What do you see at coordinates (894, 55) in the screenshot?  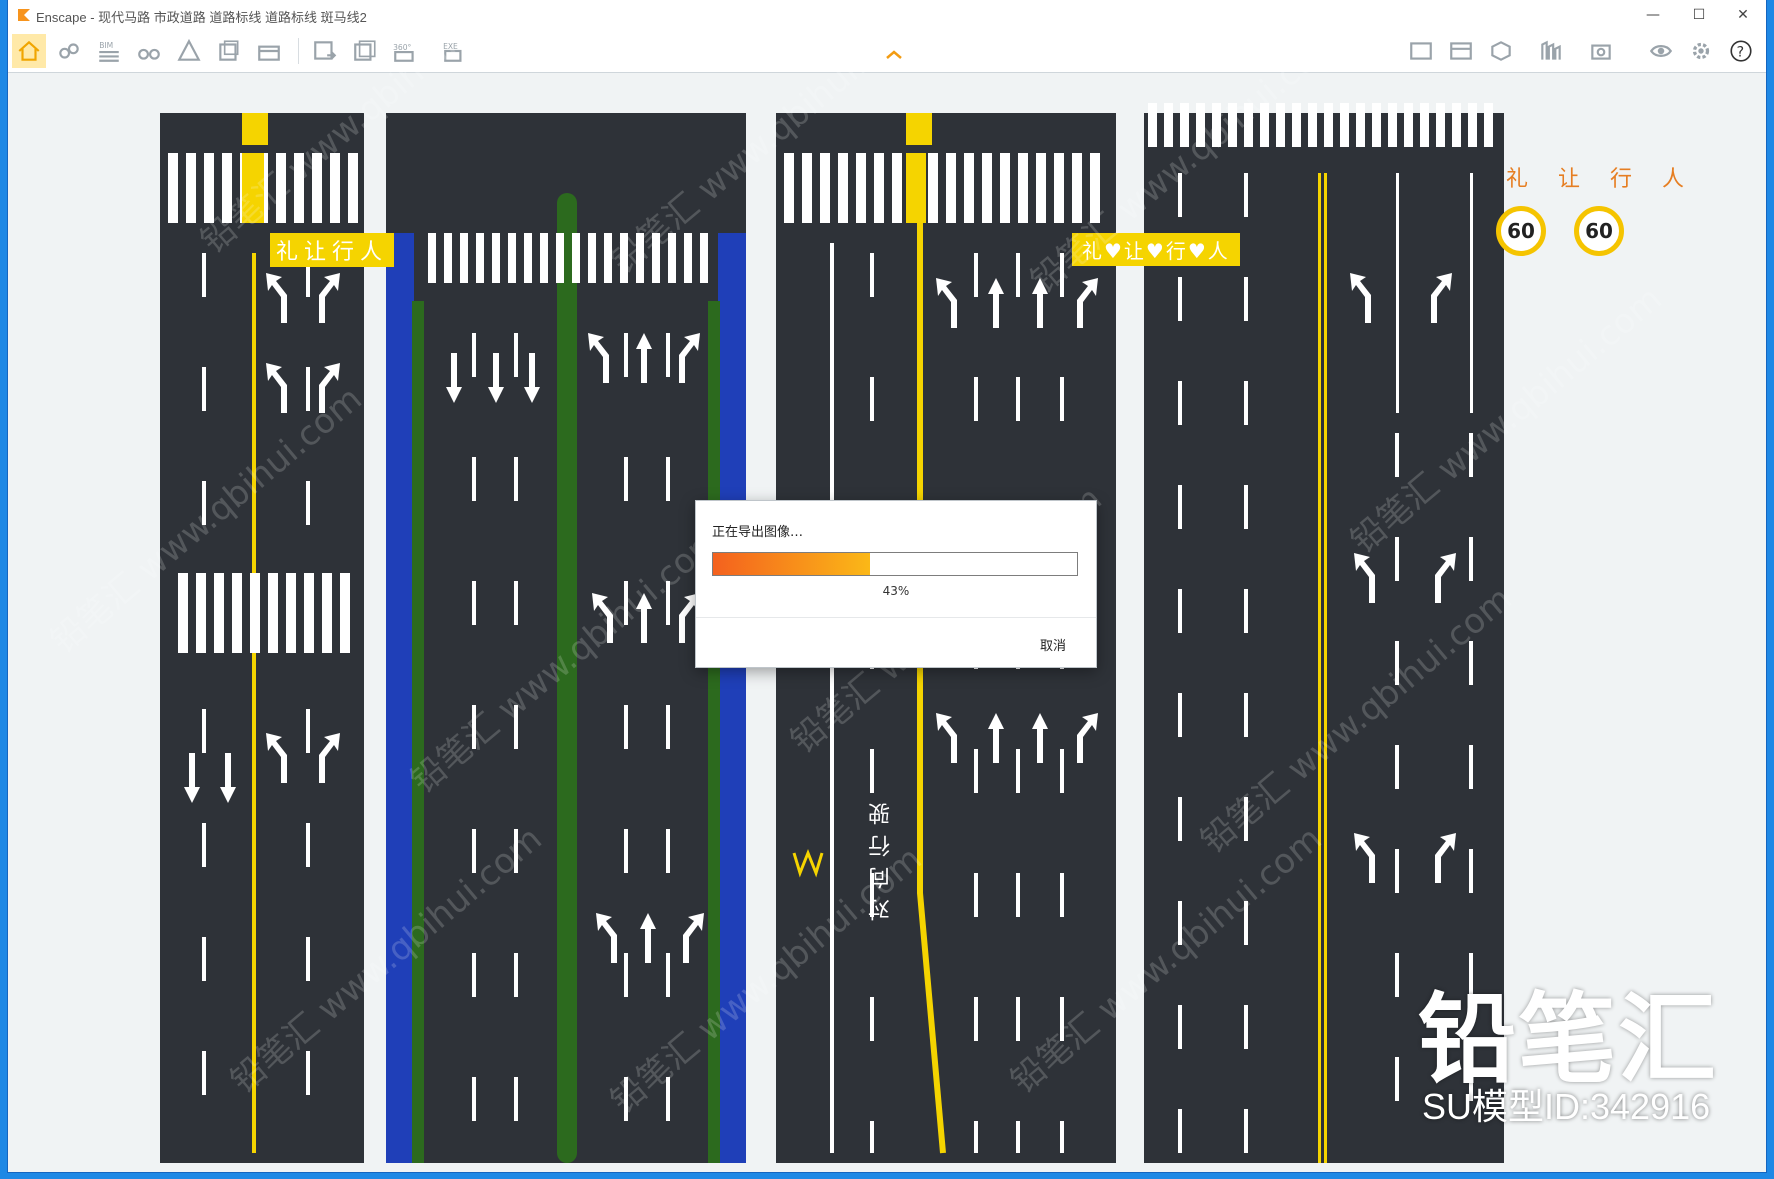 I see `collapse-toolbar-icon` at bounding box center [894, 55].